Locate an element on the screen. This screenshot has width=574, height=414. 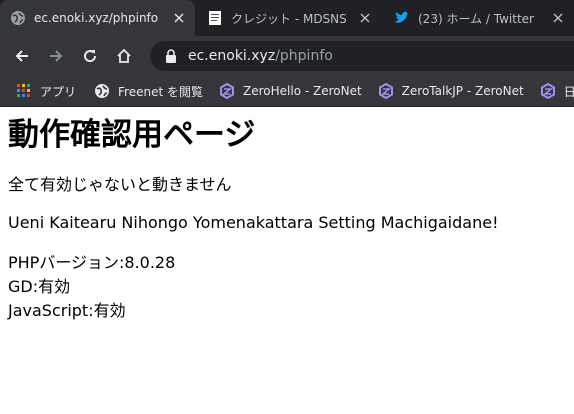
bookmark-japanese-board: 日本語掲示 is located at coordinates (557, 91).